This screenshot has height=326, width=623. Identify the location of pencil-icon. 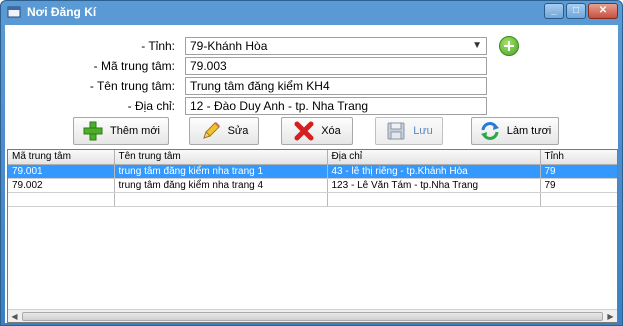
(211, 130).